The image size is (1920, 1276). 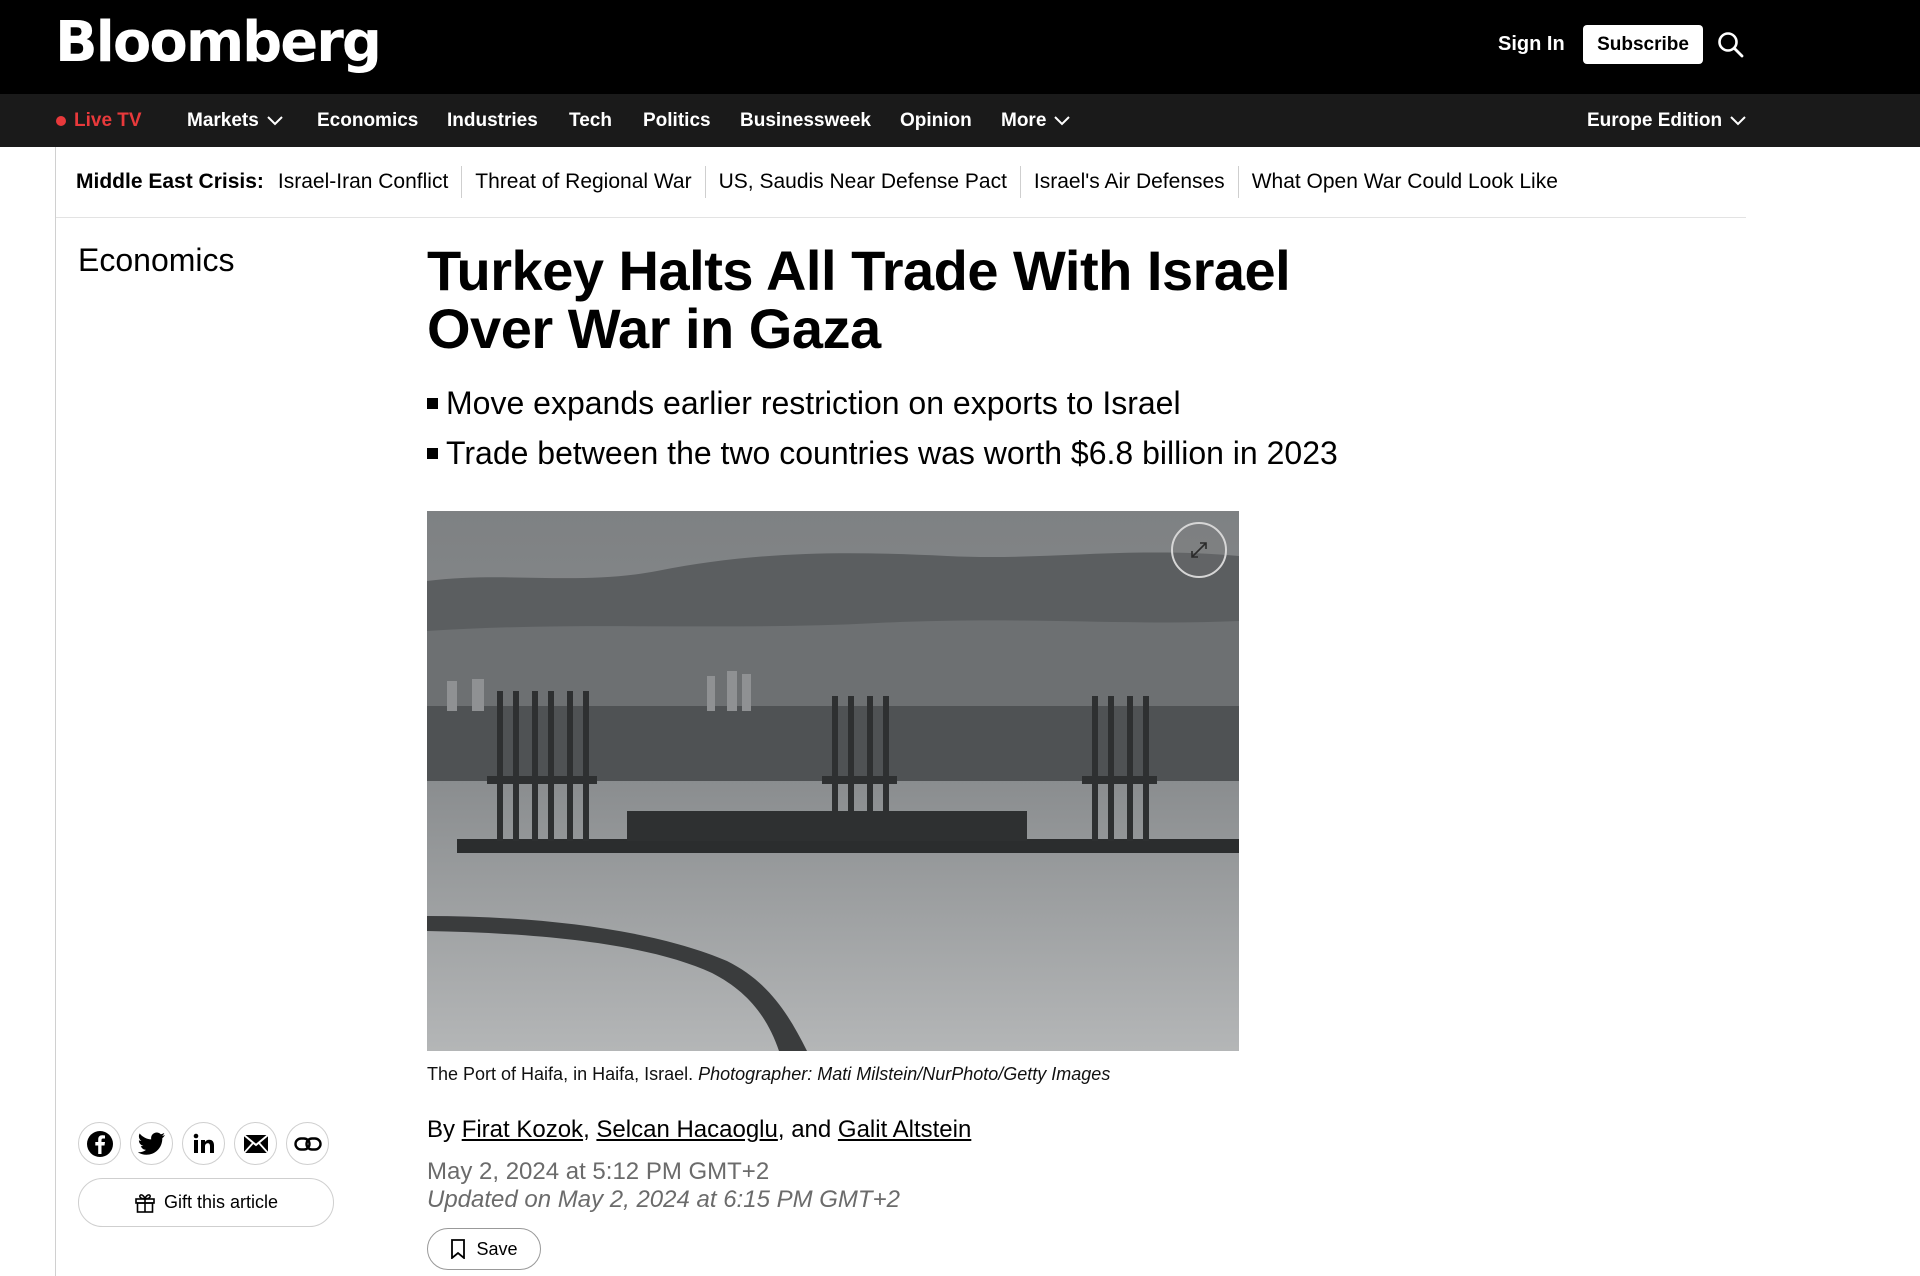 What do you see at coordinates (677, 120) in the screenshot?
I see `nav-politics: Politics` at bounding box center [677, 120].